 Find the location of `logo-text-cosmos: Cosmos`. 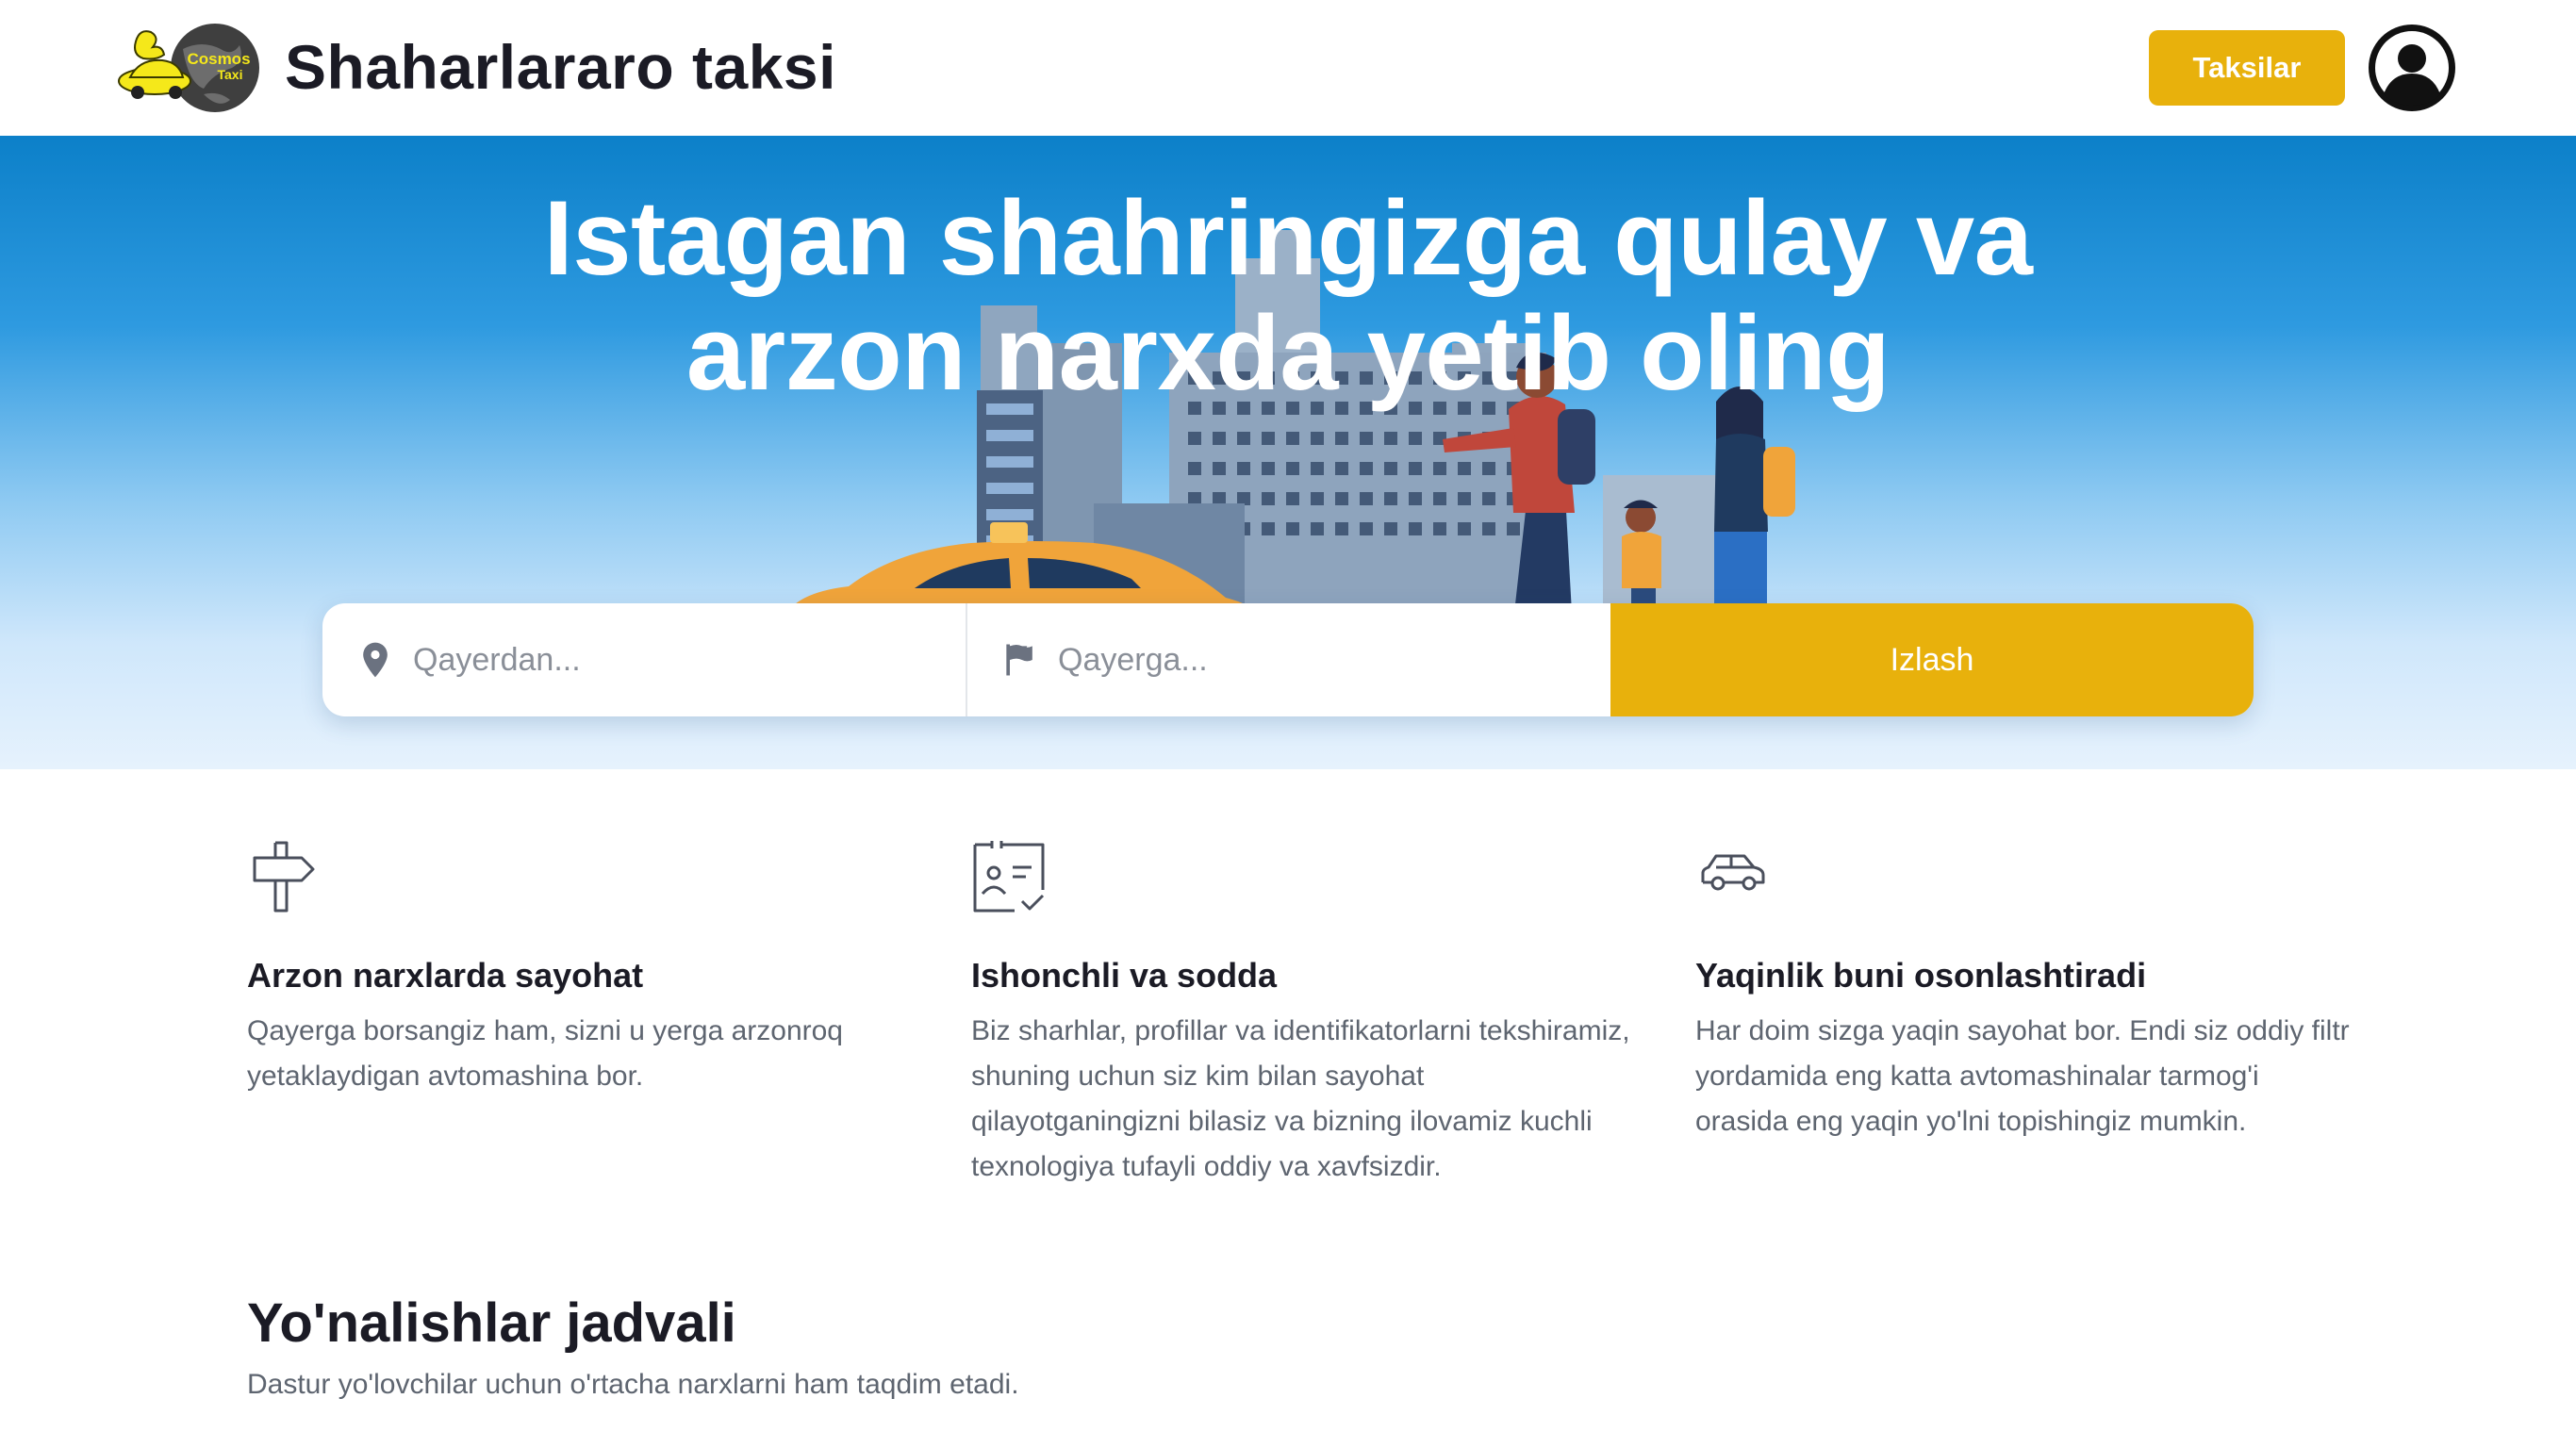

logo-text-cosmos: Cosmos is located at coordinates (218, 59).